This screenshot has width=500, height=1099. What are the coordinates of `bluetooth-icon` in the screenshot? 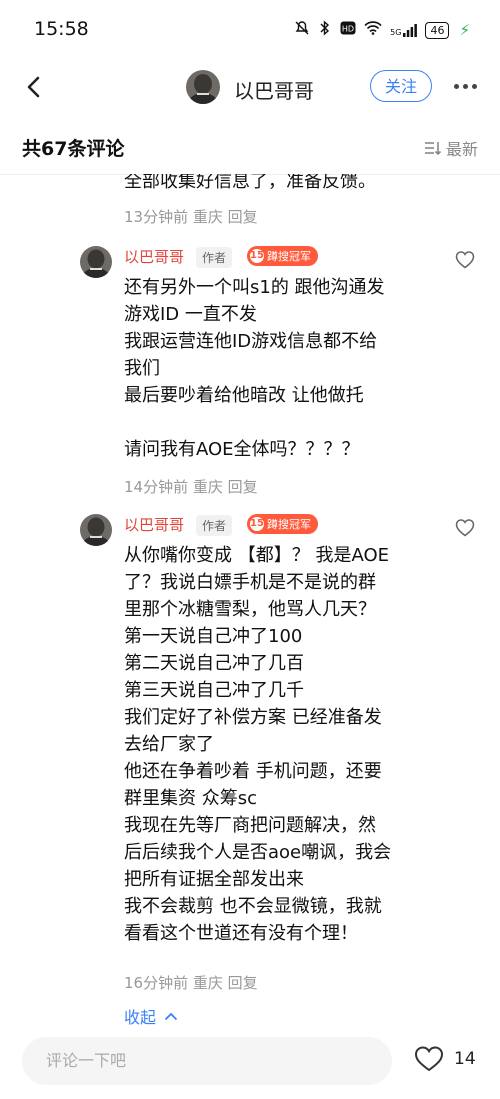 It's located at (325, 30).